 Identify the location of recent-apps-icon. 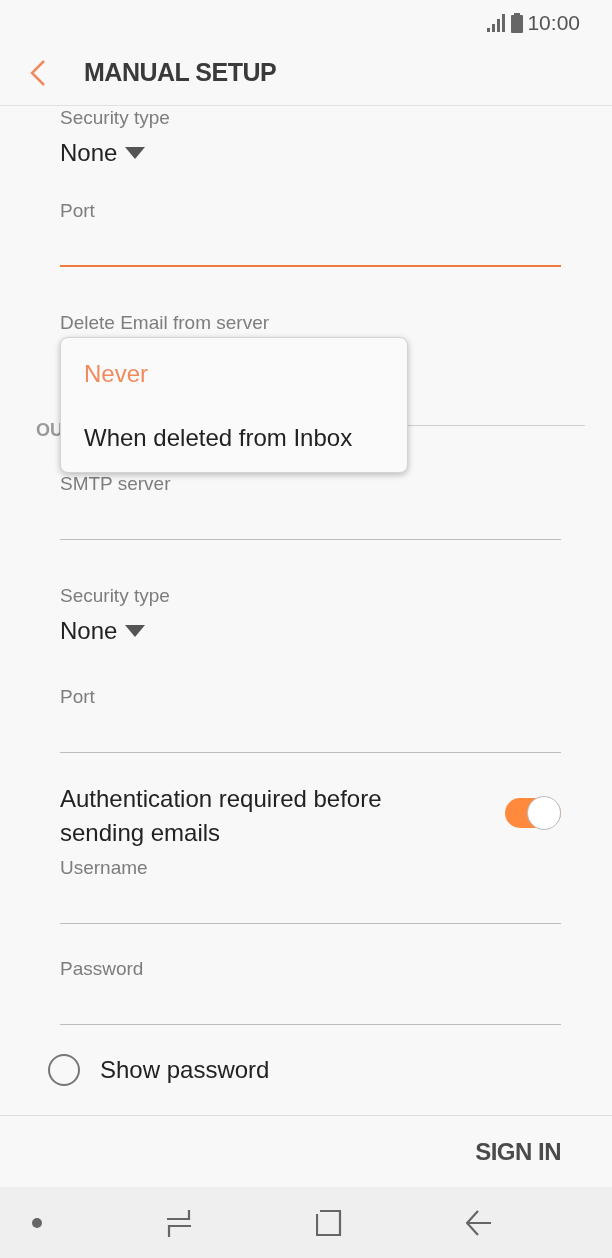
(179, 1222).